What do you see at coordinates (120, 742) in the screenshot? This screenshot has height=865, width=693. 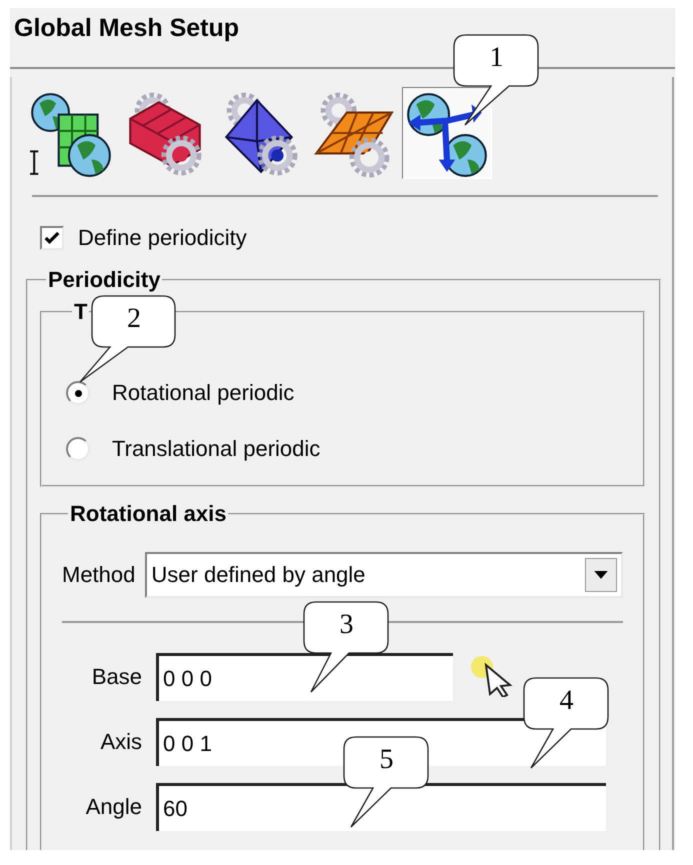 I see `field-label: Axis` at bounding box center [120, 742].